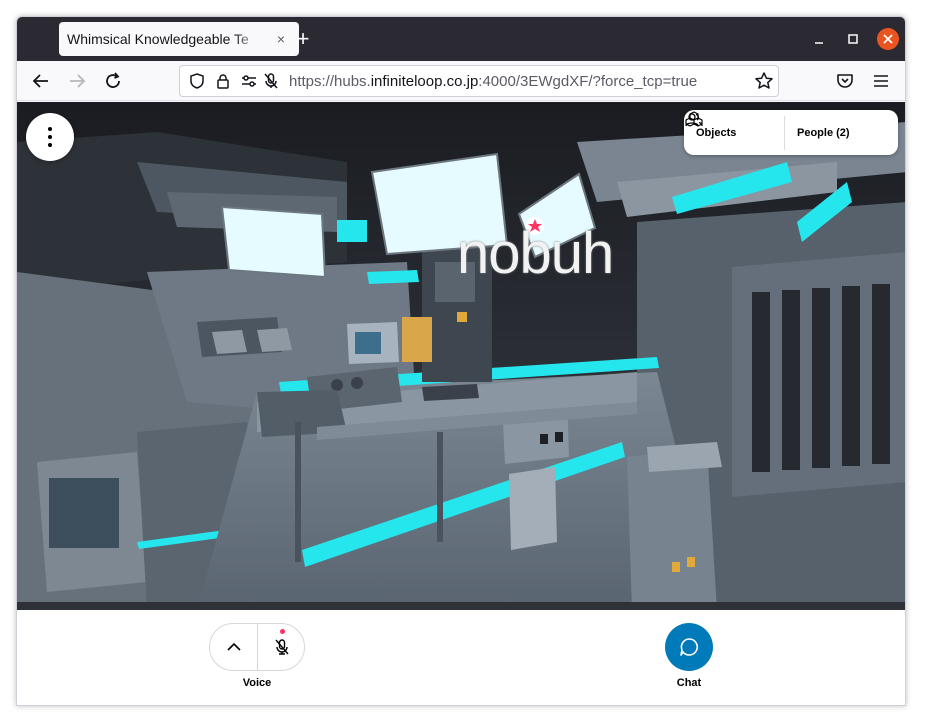 The image size is (925, 714). Describe the element at coordinates (303, 39) in the screenshot. I see `new-tab-button: +` at that location.